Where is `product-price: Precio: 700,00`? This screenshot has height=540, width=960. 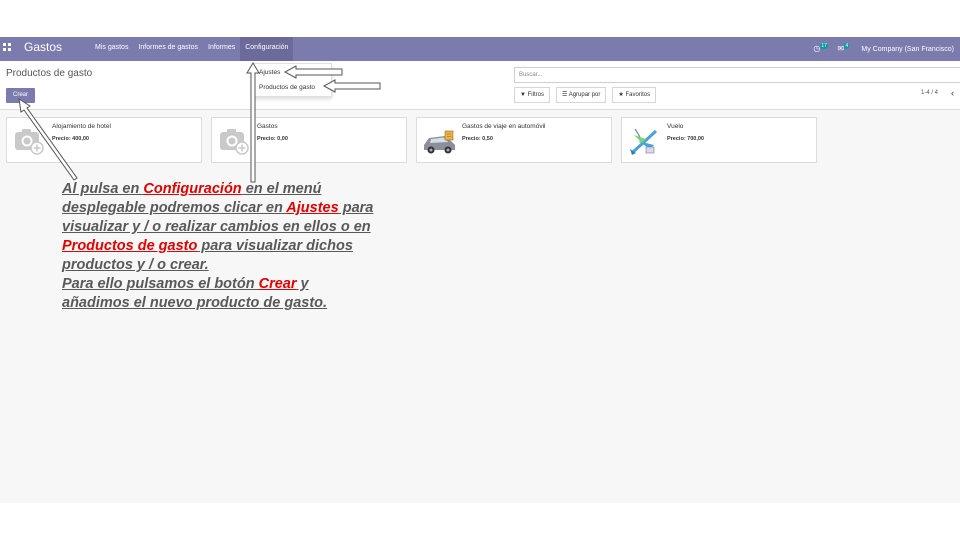
product-price: Precio: 700,00 is located at coordinates (685, 139).